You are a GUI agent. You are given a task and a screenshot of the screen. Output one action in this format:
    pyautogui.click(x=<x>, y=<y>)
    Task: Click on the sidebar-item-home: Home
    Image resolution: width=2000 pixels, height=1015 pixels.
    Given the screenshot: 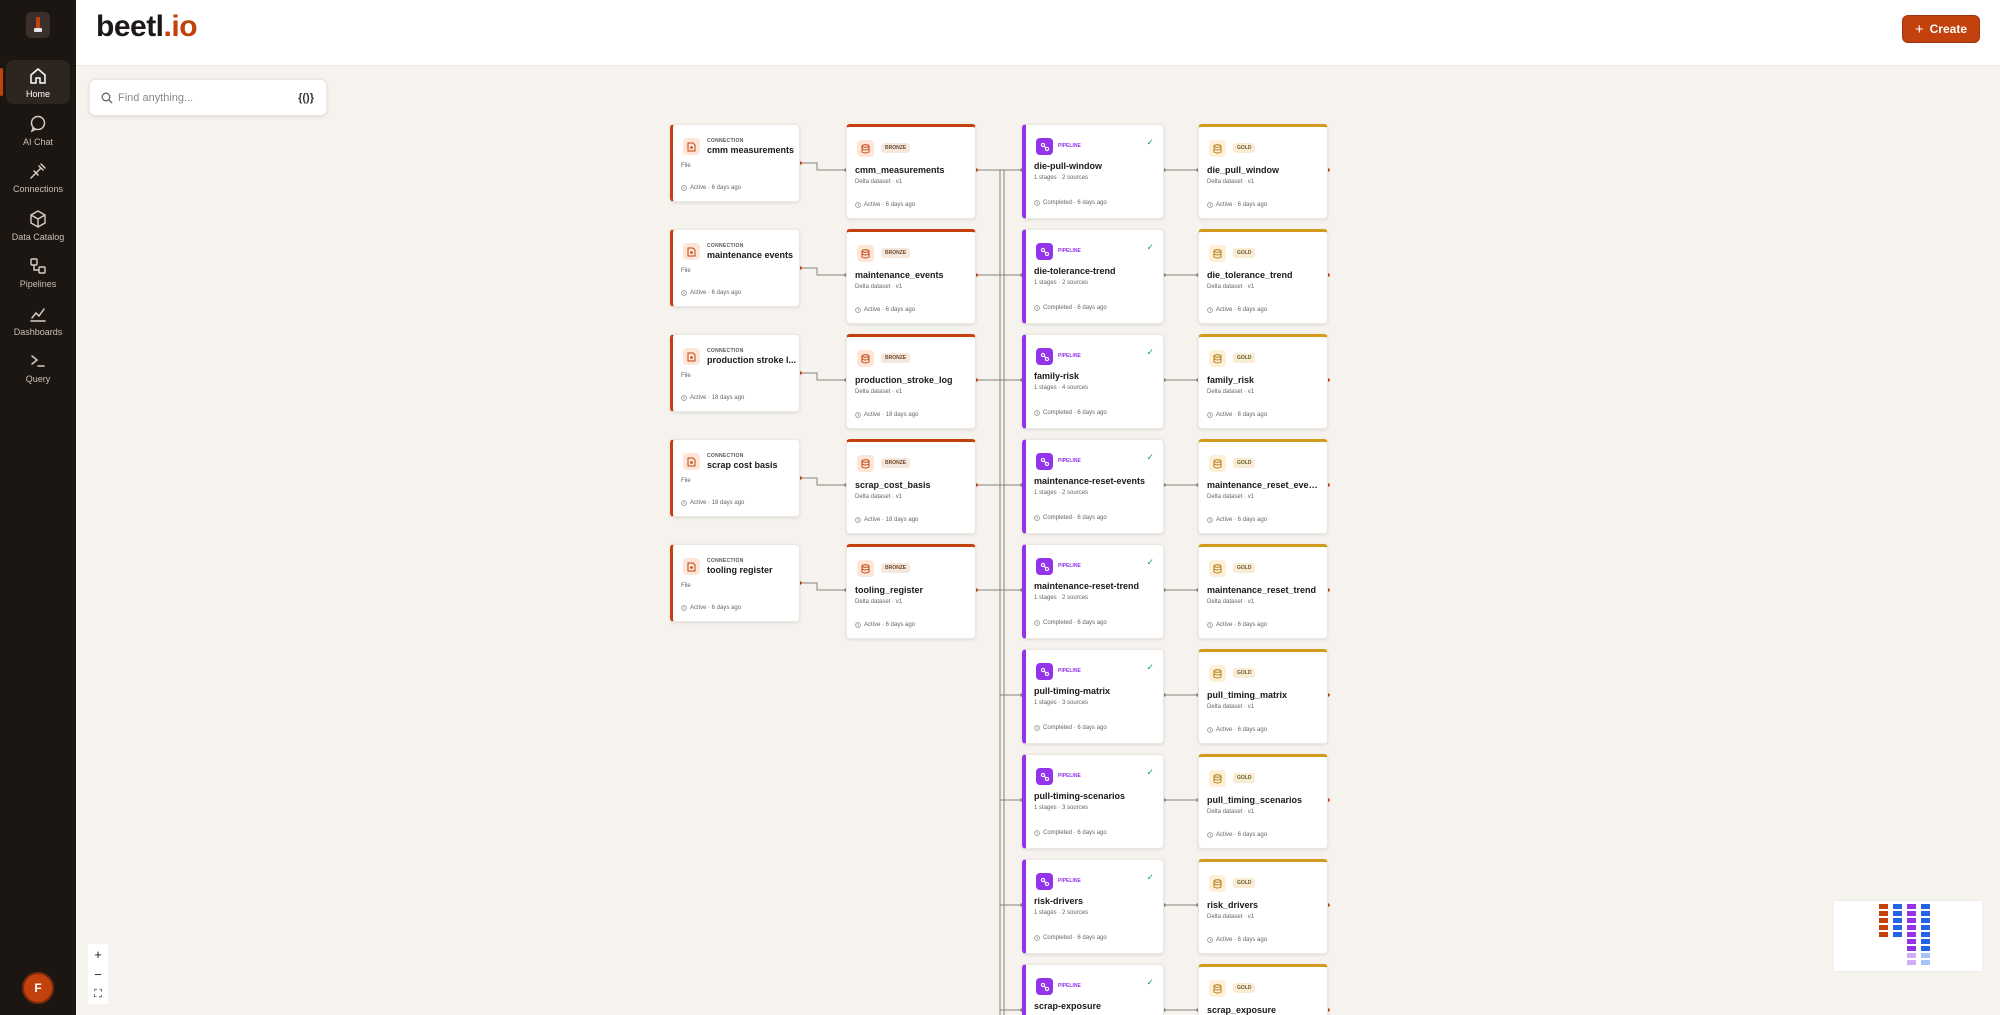 What is the action you would take?
    pyautogui.click(x=35, y=82)
    